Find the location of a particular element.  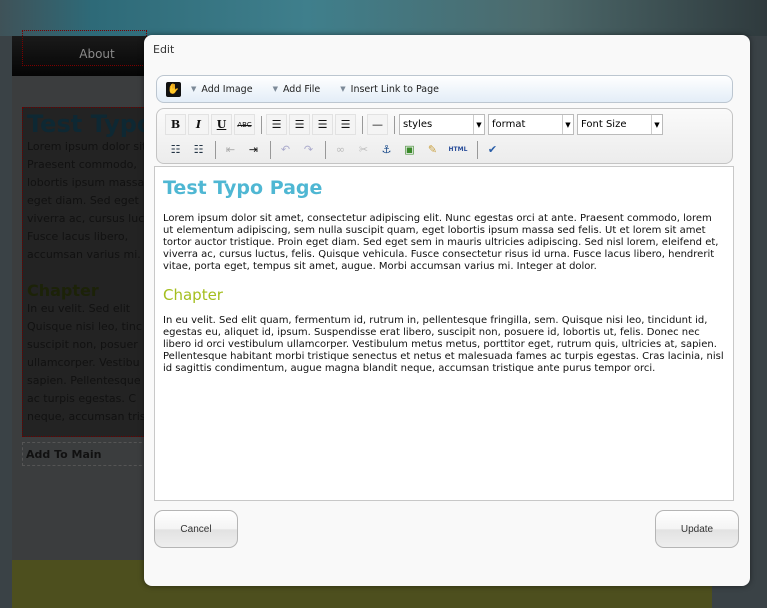

content-line: sapien. Pellentesque is located at coordinates (84, 380).